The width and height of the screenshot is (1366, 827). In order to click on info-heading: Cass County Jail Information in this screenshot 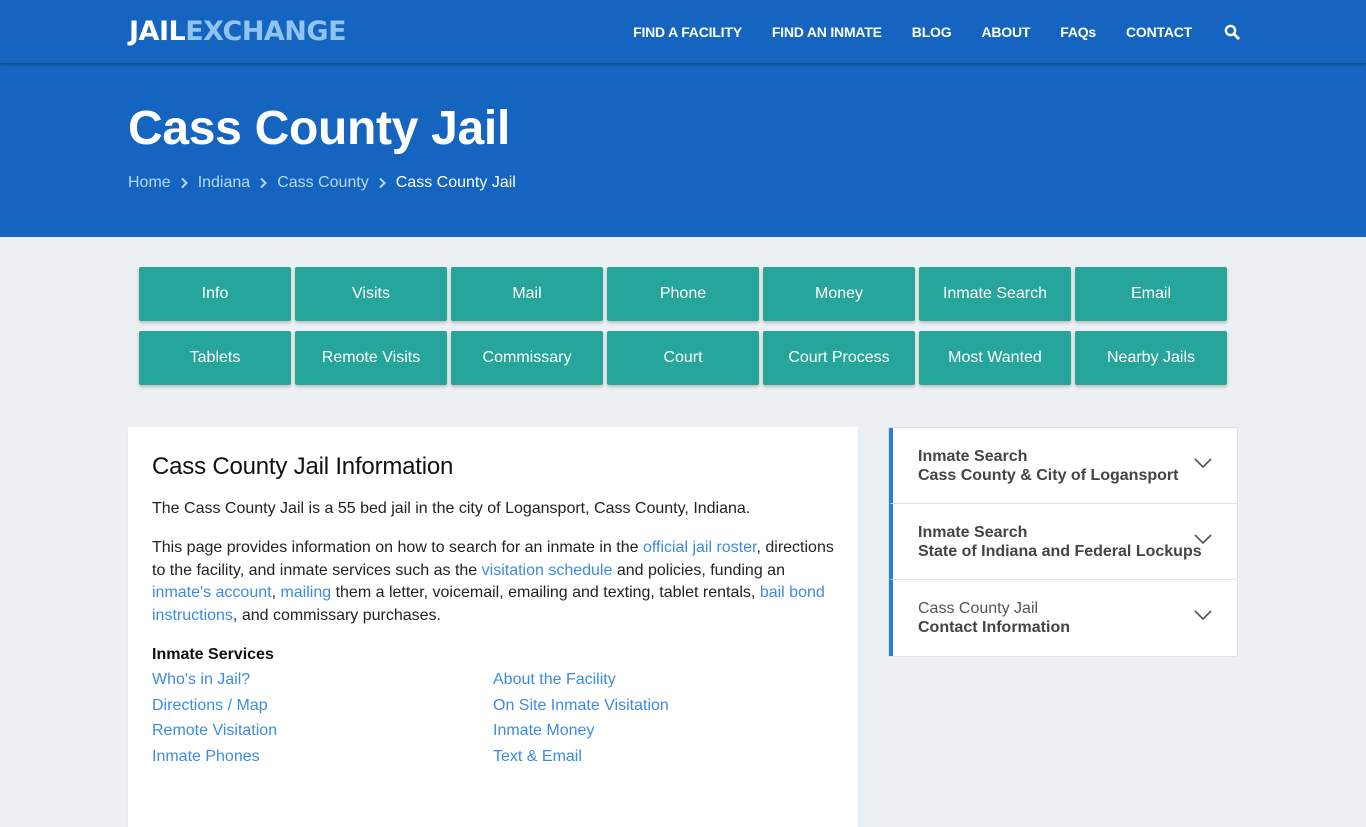, I will do `click(303, 466)`.